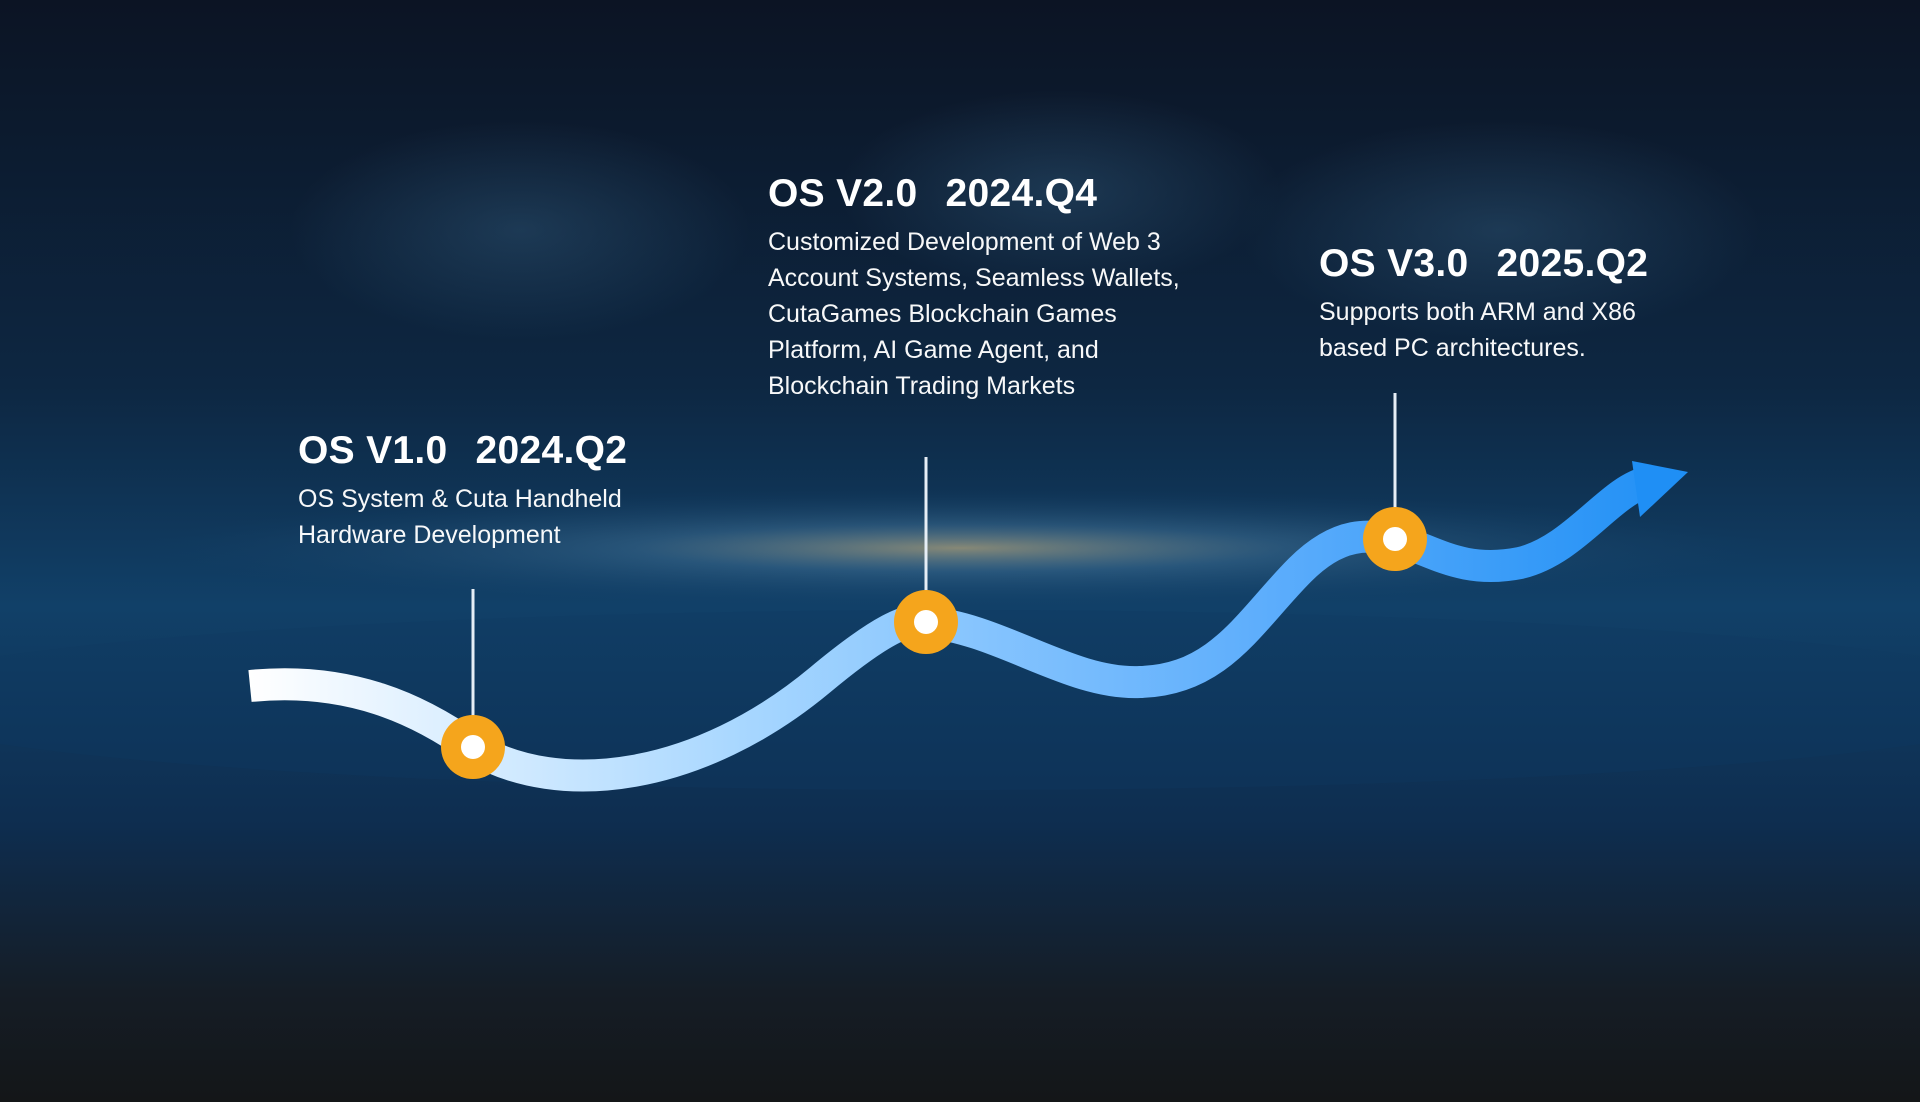  Describe the element at coordinates (843, 193) in the screenshot. I see `milestone-version: OS V2.0` at that location.